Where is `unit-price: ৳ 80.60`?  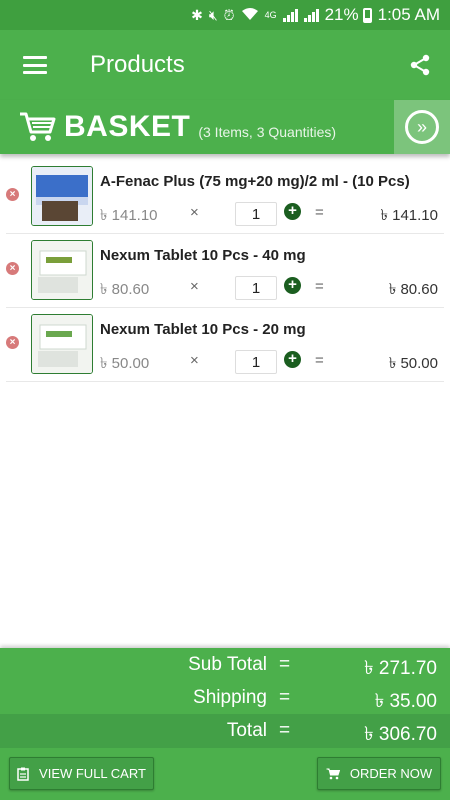 unit-price: ৳ 80.60 is located at coordinates (125, 289).